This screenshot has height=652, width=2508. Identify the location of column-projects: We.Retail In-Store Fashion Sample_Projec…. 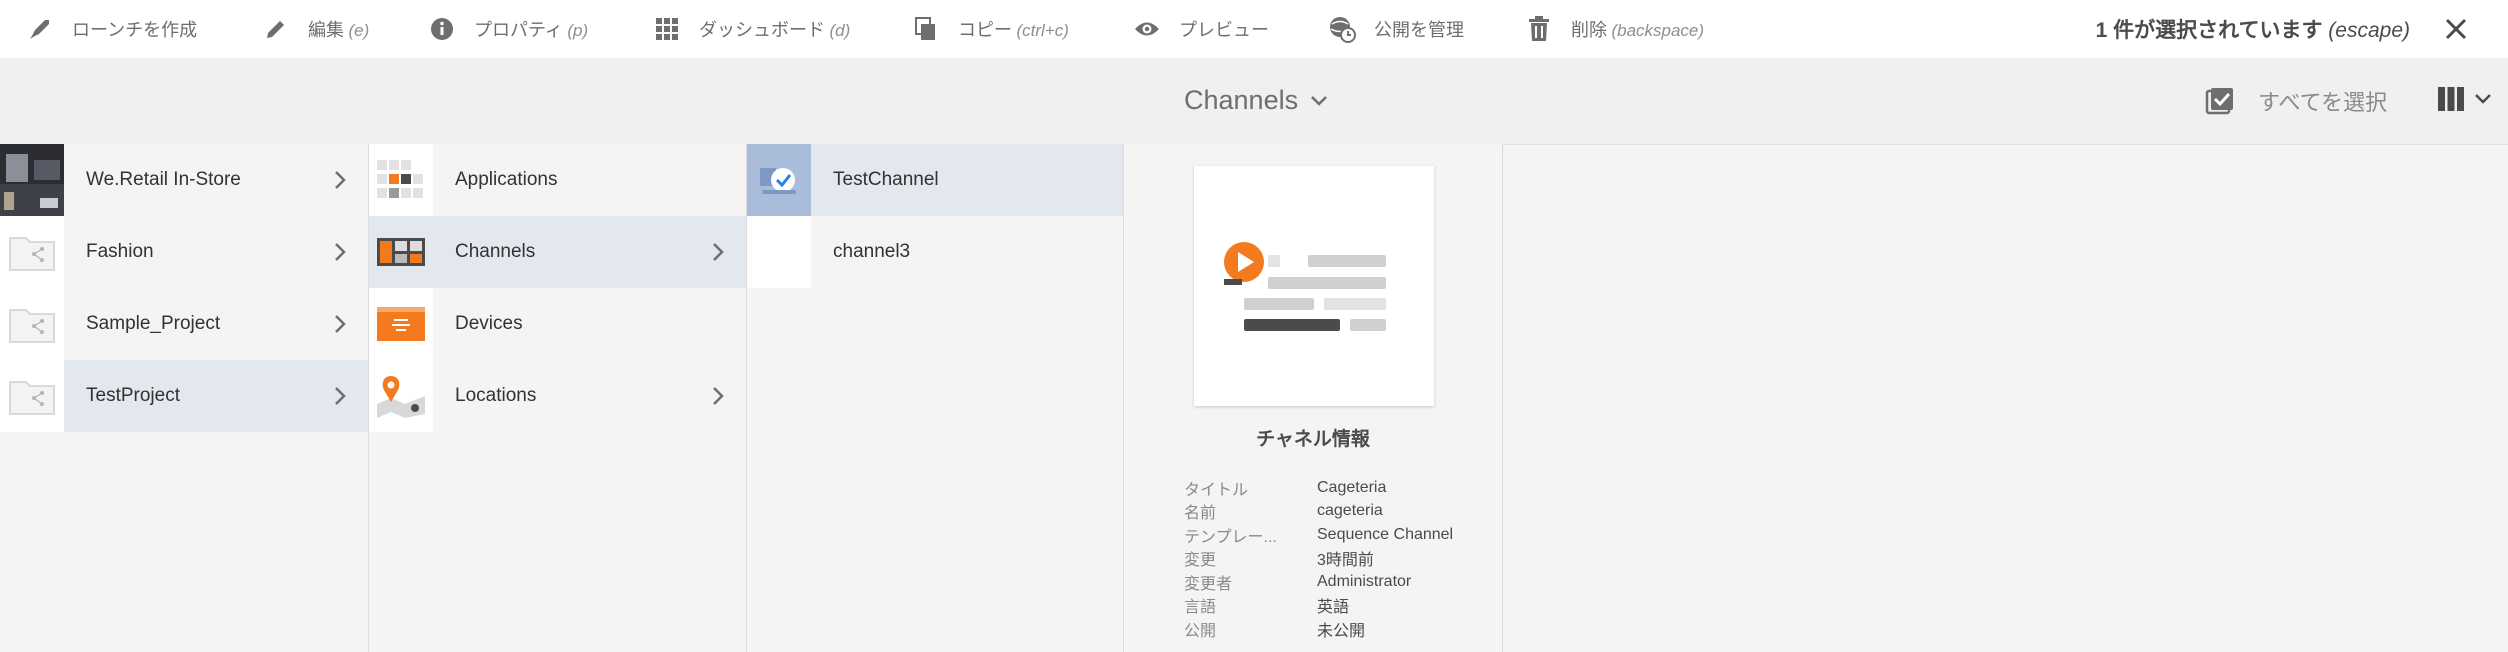
(184, 398).